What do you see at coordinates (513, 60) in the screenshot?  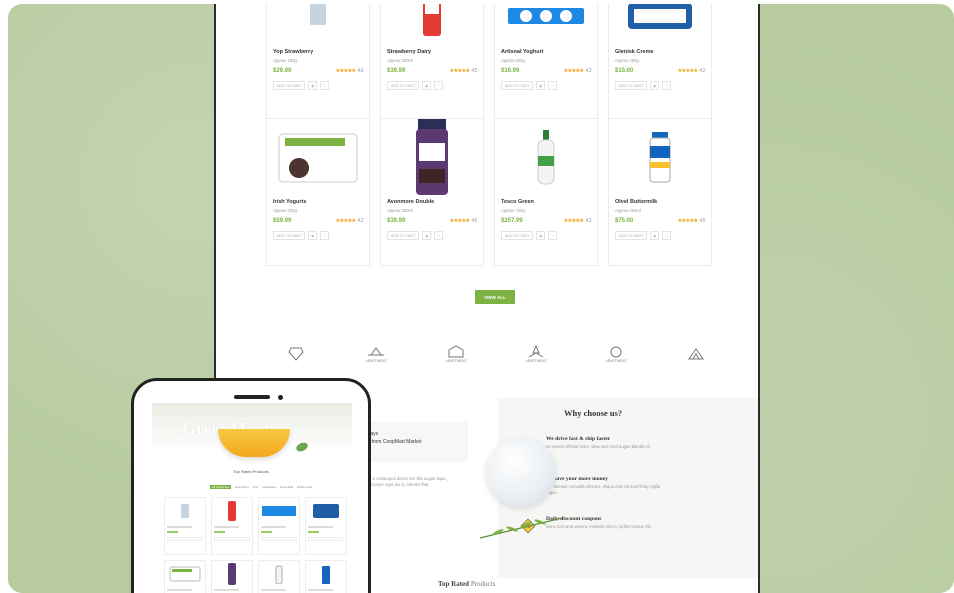 I see `product-size: Approx 500g` at bounding box center [513, 60].